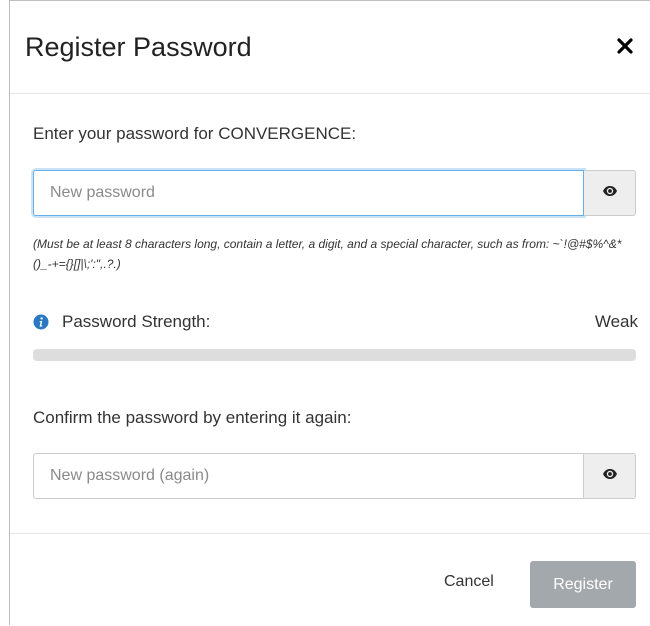  Describe the element at coordinates (625, 46) in the screenshot. I see `close-icon` at that location.